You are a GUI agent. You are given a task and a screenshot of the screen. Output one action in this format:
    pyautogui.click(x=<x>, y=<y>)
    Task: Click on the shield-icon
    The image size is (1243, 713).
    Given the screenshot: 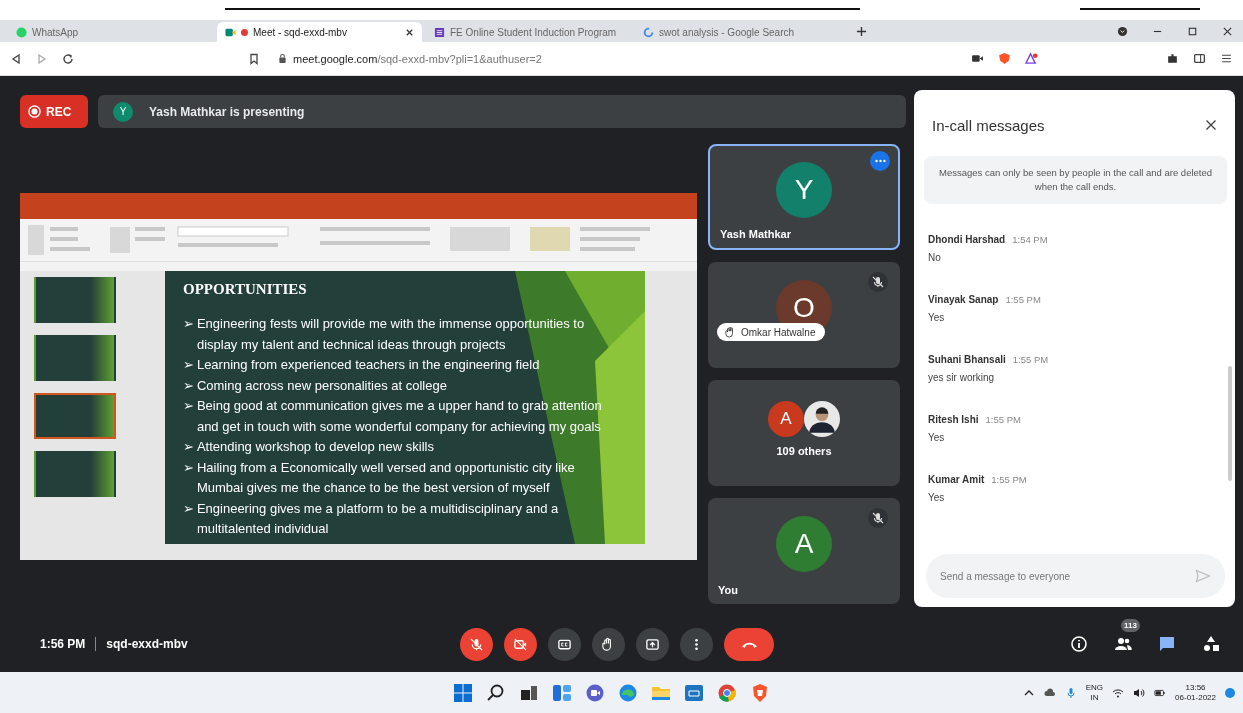 What is the action you would take?
    pyautogui.click(x=1004, y=58)
    